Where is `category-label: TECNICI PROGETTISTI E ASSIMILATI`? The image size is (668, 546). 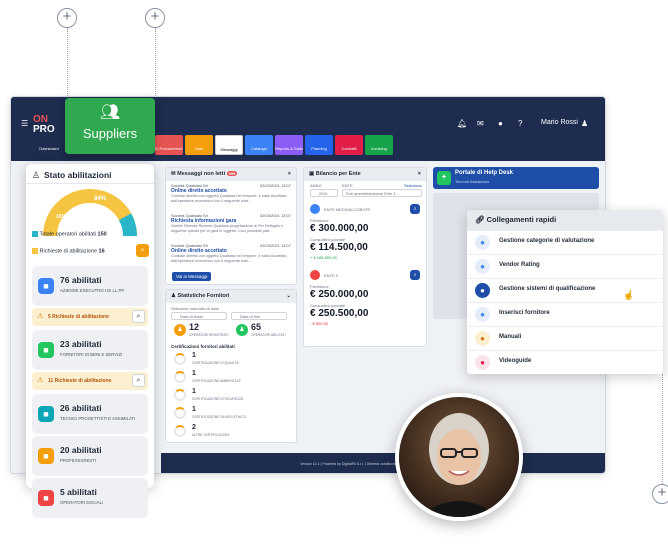
category-label: TECNICI PROGETTISTI E ASSIMILATI is located at coordinates (98, 418).